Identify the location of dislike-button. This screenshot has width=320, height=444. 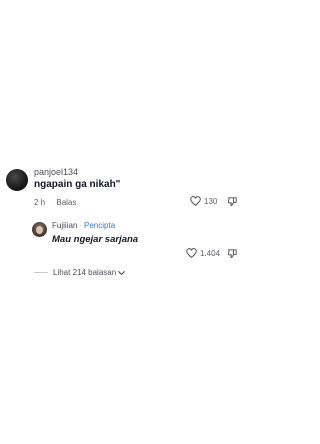
(232, 201).